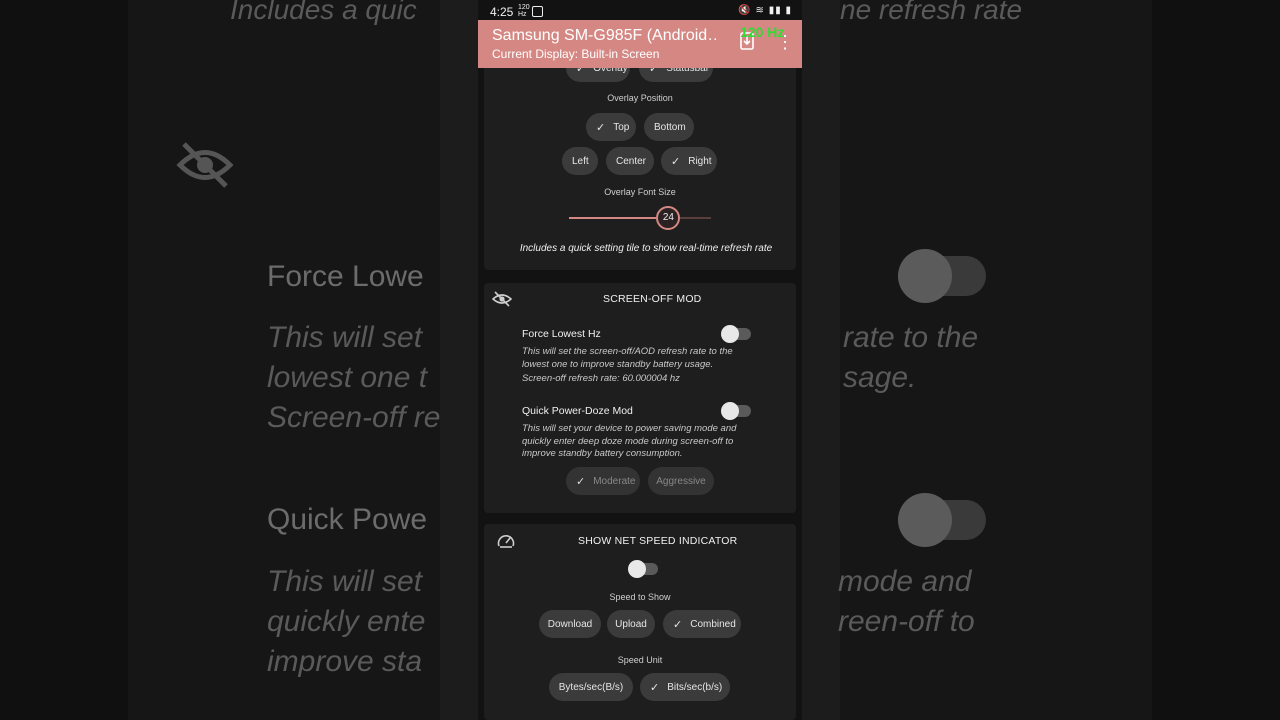  Describe the element at coordinates (689, 161) in the screenshot. I see `chip-right: ✓ Right` at that location.